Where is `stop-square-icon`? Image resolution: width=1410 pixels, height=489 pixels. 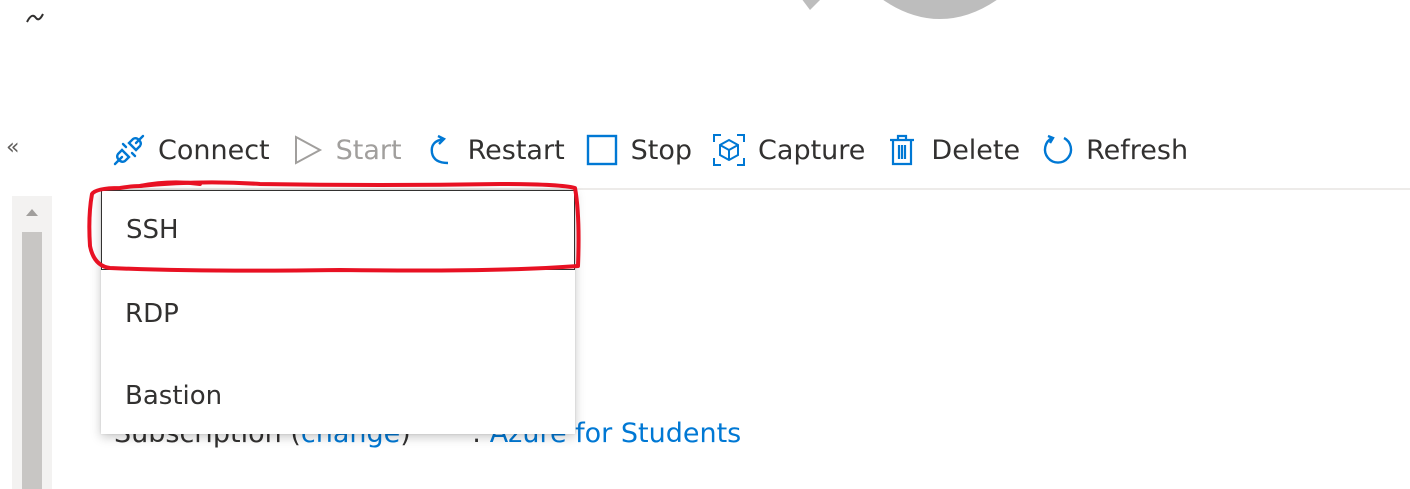
stop-square-icon is located at coordinates (601, 150).